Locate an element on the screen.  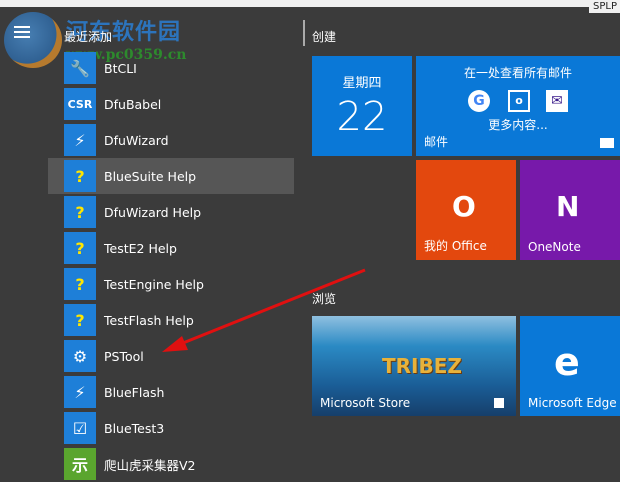
top-strip-text: SPLP is located at coordinates (604, 6).